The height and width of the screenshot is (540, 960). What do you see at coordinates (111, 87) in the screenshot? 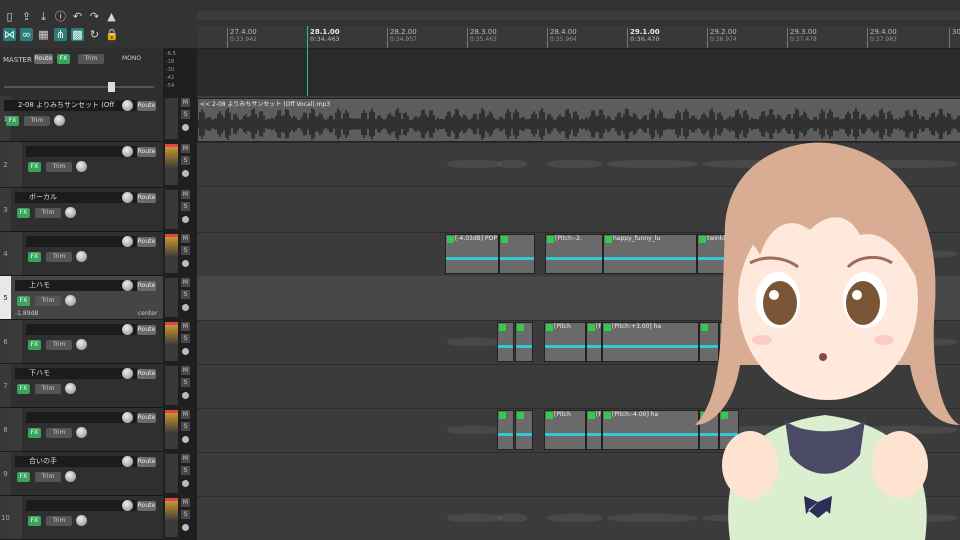
I see `master-volume-handle` at bounding box center [111, 87].